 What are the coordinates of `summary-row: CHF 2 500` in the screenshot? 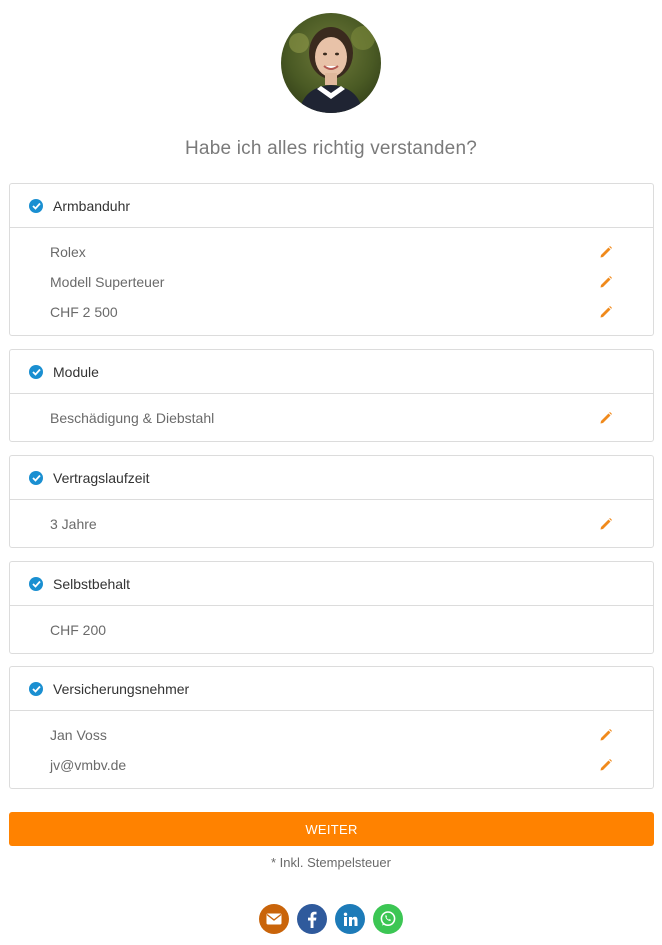 It's located at (331, 312).